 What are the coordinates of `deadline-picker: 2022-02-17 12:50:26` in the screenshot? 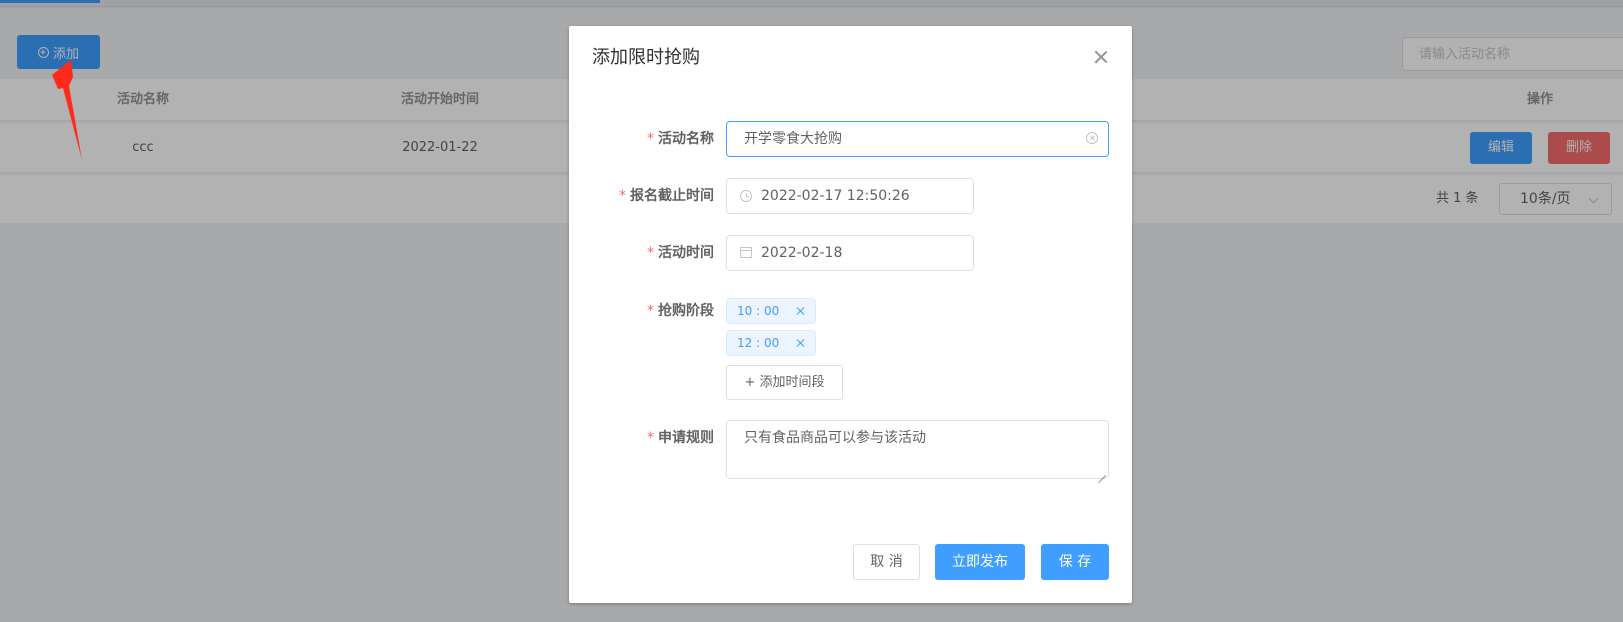 It's located at (850, 196).